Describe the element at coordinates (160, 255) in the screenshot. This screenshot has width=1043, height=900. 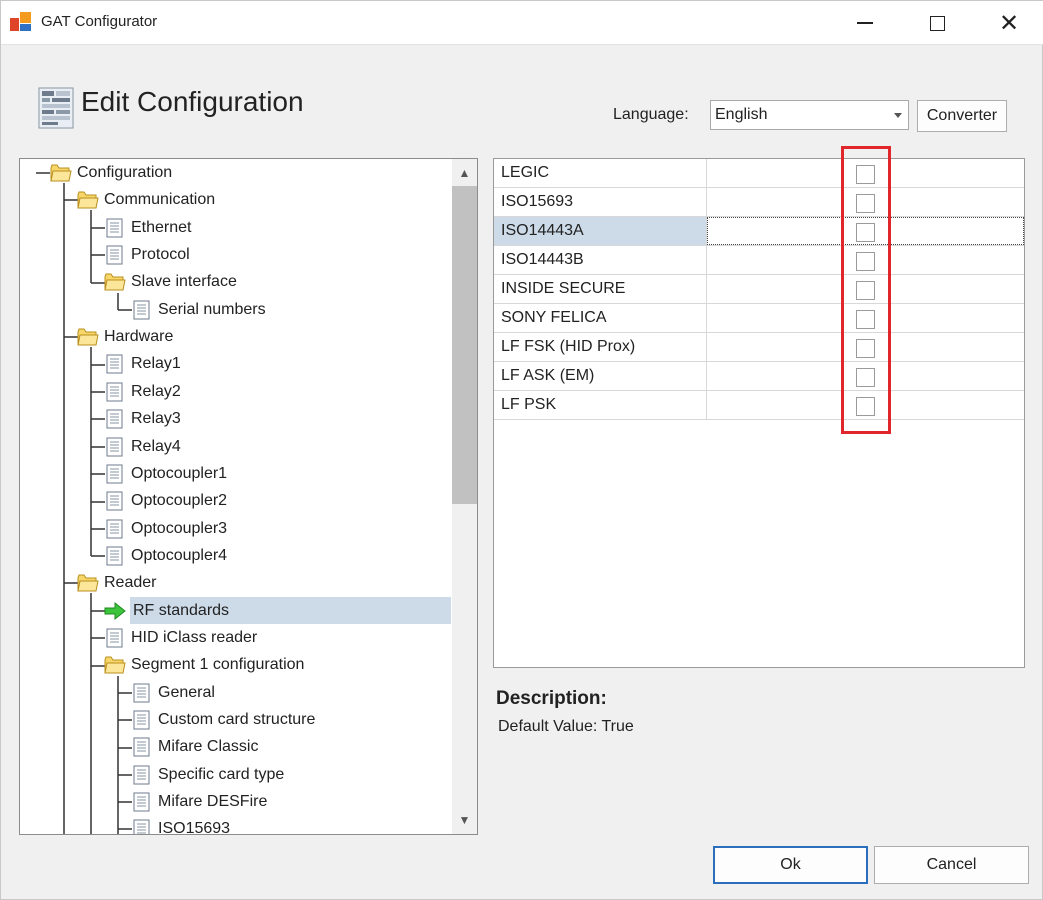
I see `tree-item-label: Protocol` at that location.